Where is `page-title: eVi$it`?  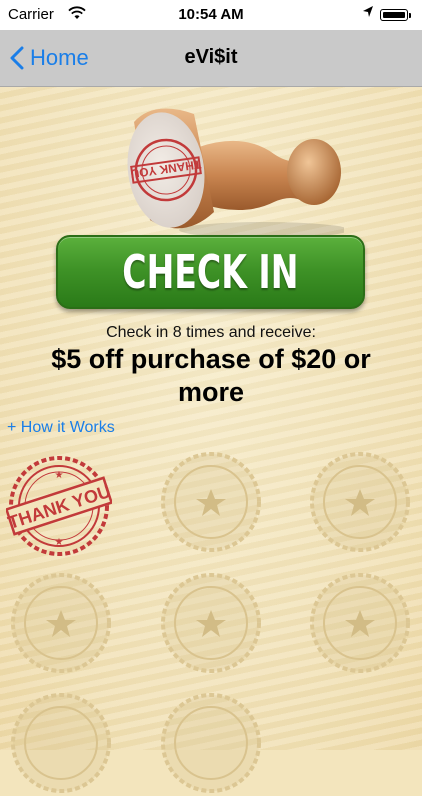 page-title: eVi$it is located at coordinates (211, 57).